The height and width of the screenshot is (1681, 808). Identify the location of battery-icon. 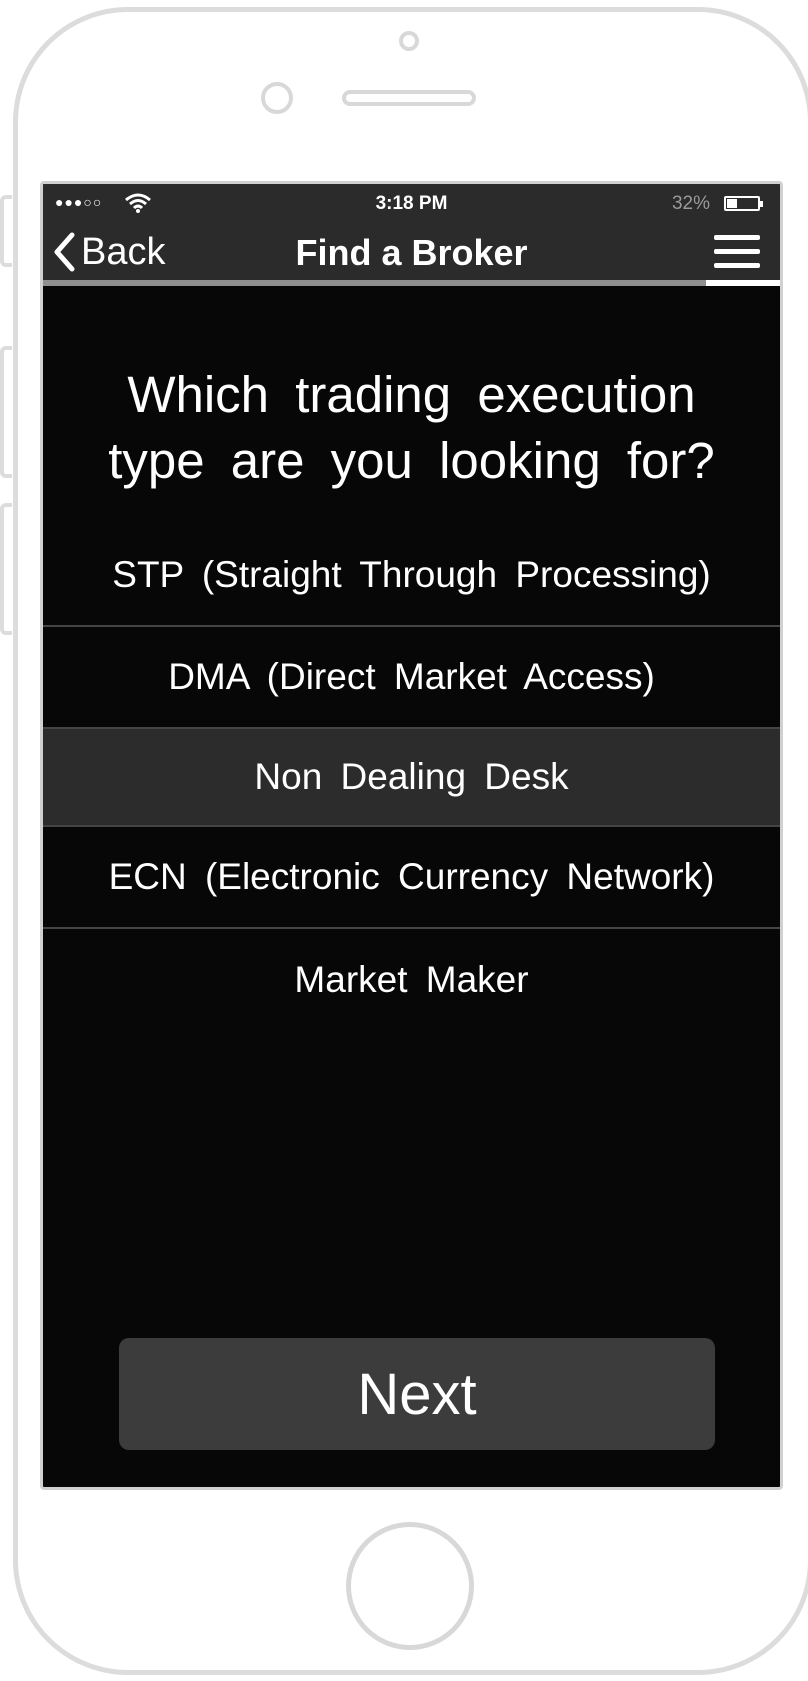
(743, 203).